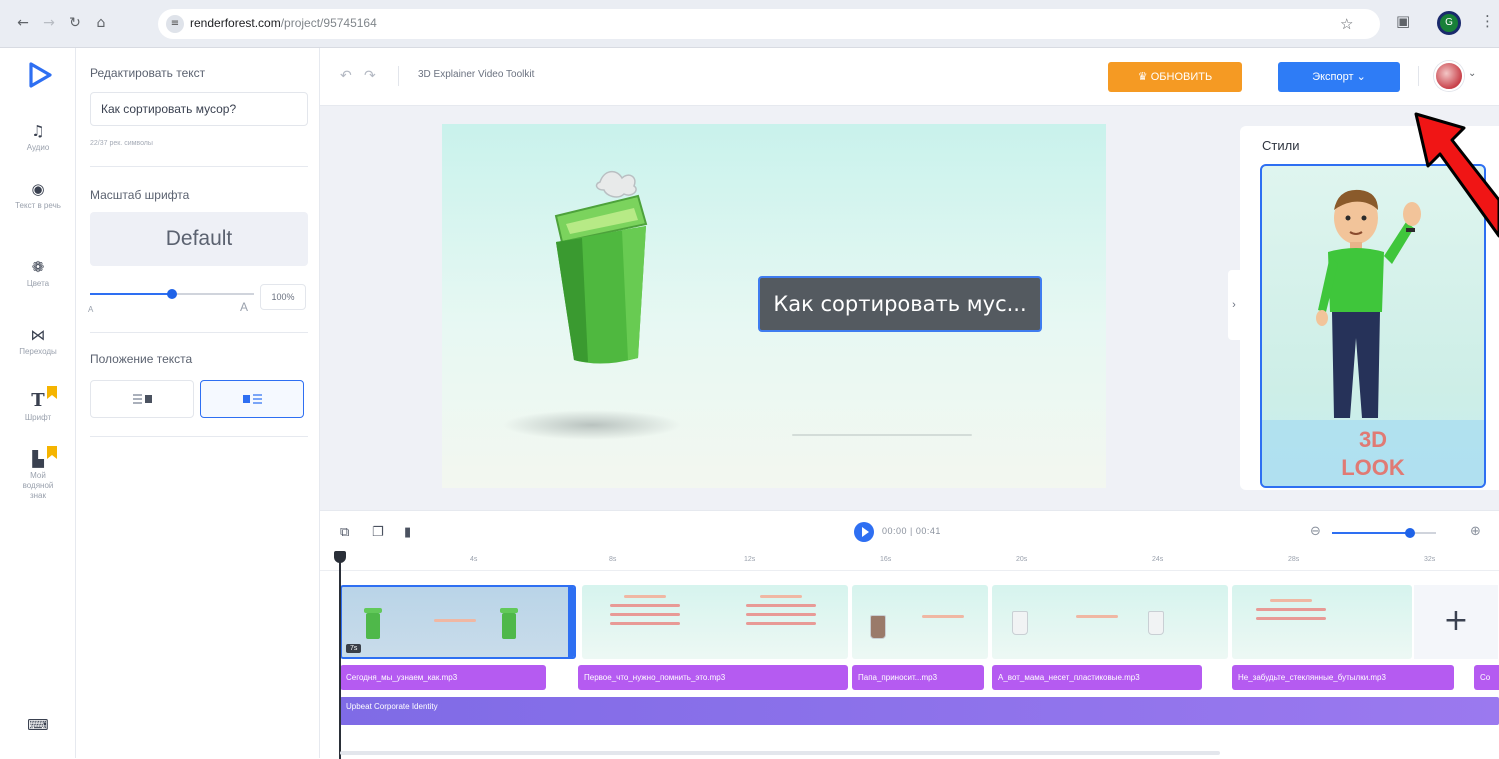 This screenshot has height=759, width=1499. I want to click on ruler-label: 4s, so click(474, 559).